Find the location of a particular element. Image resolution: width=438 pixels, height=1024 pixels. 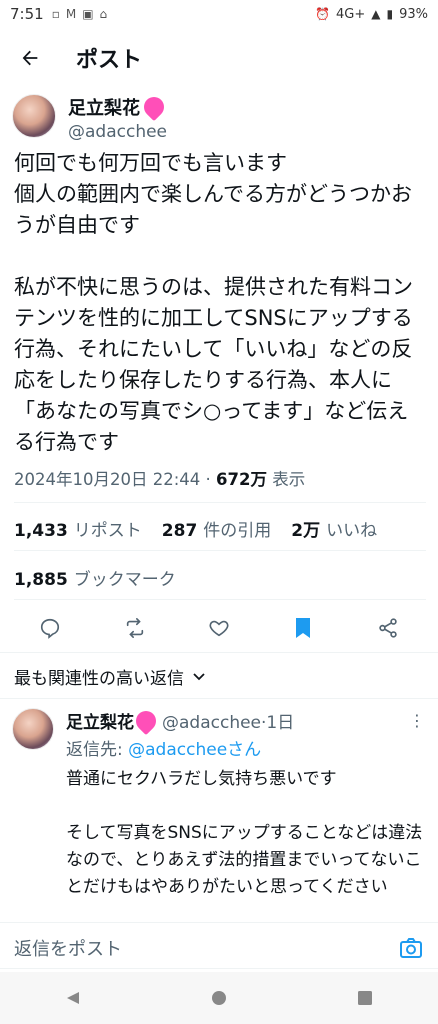

quotes-stat: 287 件の引用 is located at coordinates (217, 528).